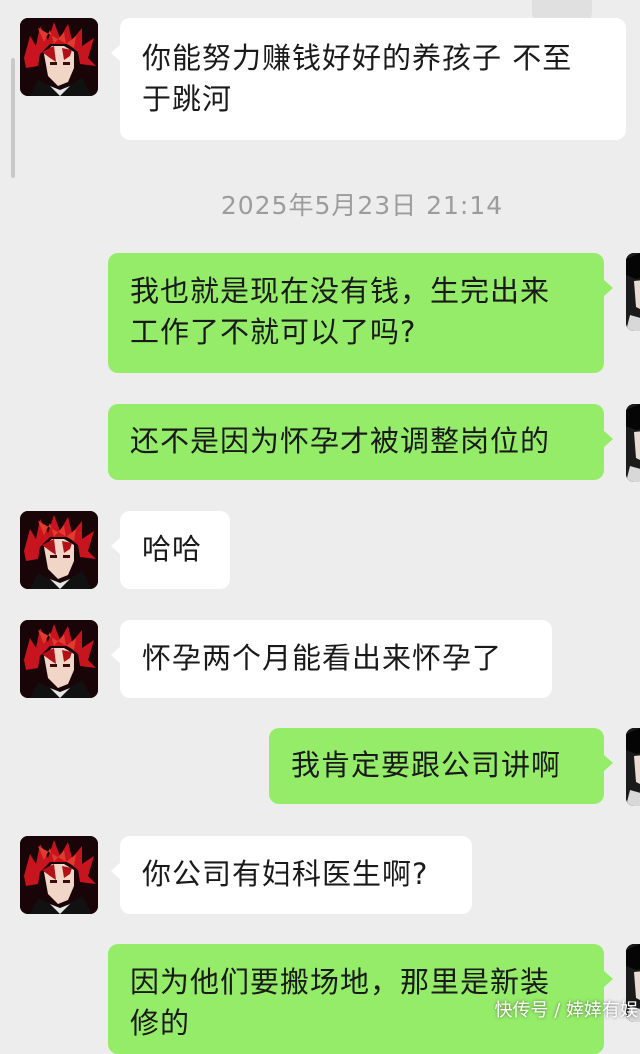  Describe the element at coordinates (357, 58) in the screenshot. I see `message-text-line: 你能努力赚钱好好的养孩子 不至` at that location.